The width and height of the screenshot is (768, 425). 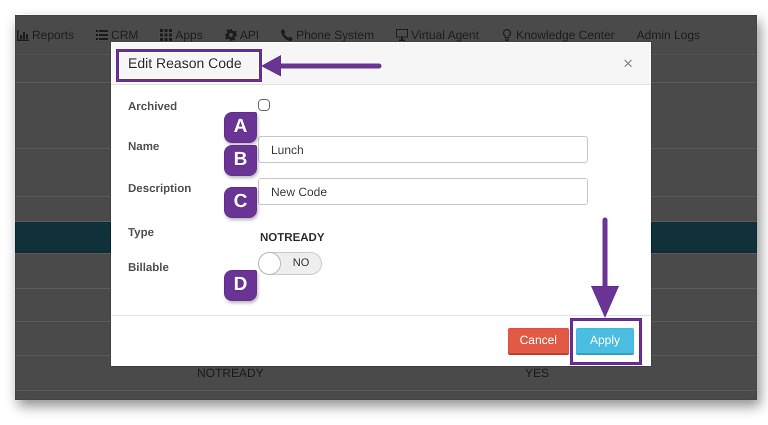 I want to click on callout-badge: D, so click(x=240, y=285).